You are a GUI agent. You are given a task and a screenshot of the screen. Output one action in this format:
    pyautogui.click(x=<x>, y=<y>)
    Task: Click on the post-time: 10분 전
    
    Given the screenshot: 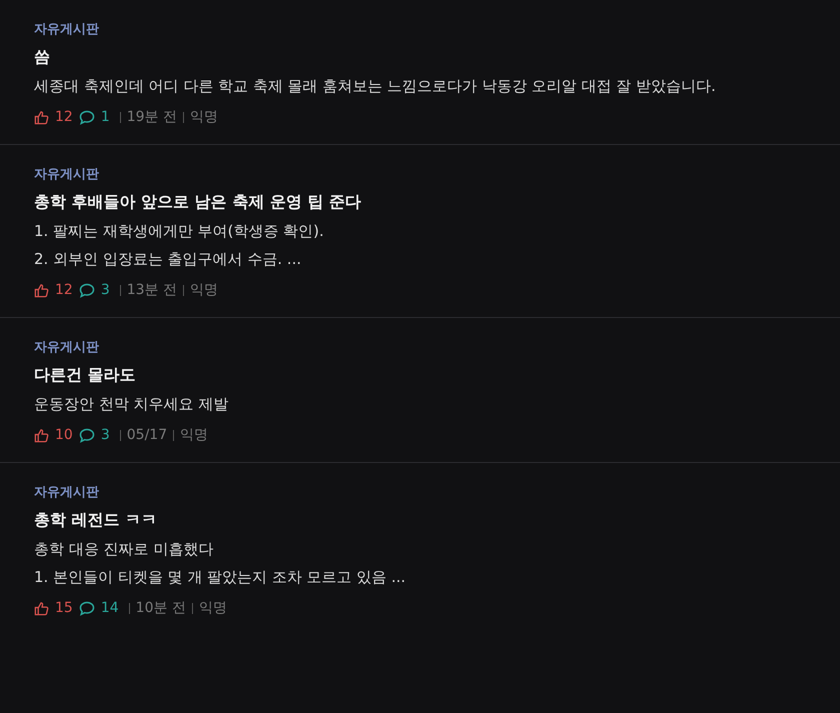 What is the action you would take?
    pyautogui.click(x=161, y=608)
    